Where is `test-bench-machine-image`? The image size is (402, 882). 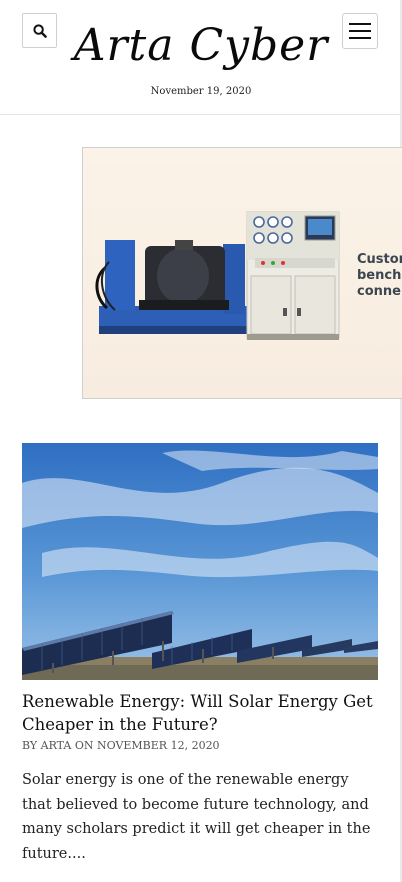 test-bench-machine-image is located at coordinates (217, 275).